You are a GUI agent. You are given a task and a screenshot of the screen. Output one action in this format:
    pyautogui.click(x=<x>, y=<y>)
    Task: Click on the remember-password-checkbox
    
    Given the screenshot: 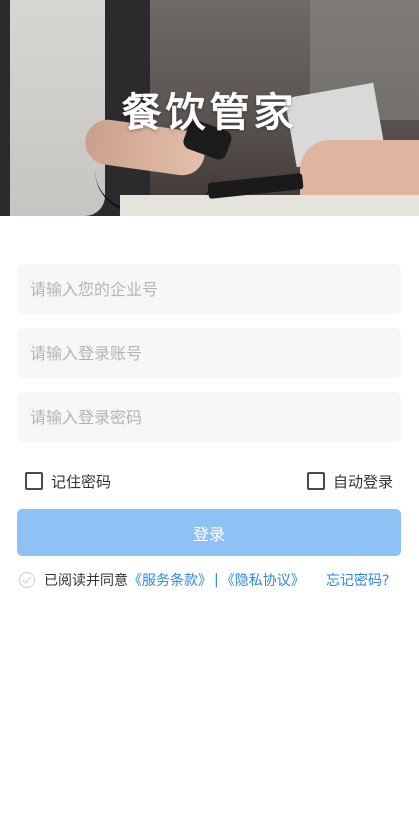 What is the action you would take?
    pyautogui.click(x=34, y=481)
    